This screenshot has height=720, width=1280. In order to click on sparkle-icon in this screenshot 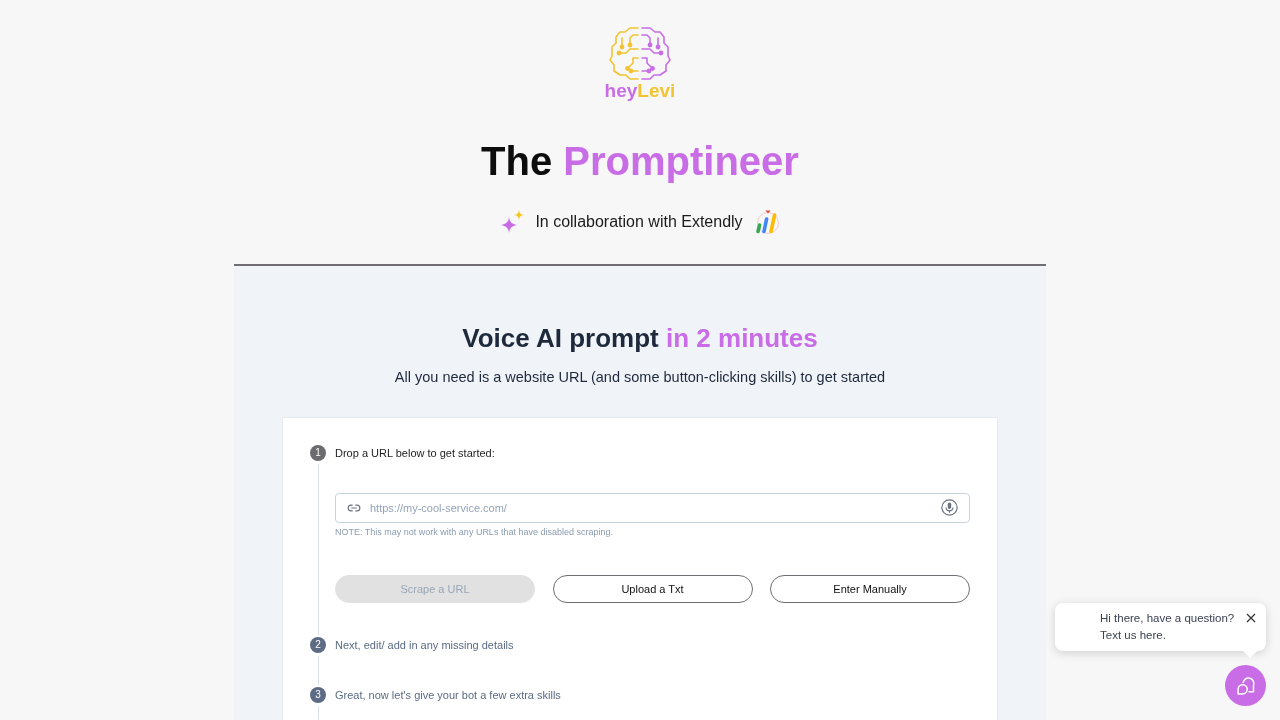, I will do `click(512, 222)`.